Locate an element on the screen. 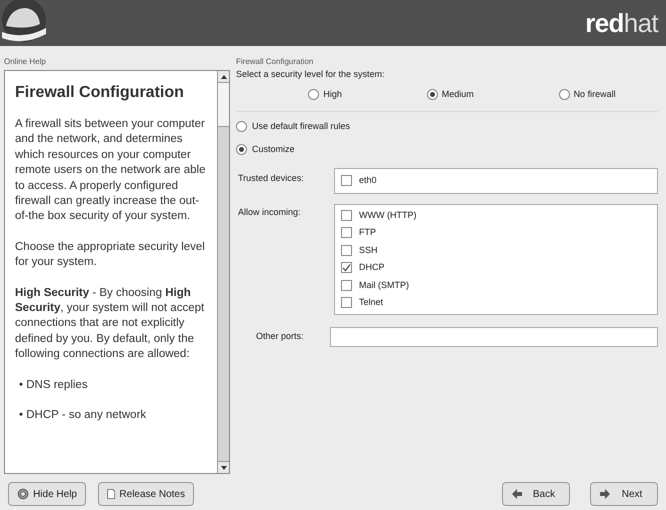 This screenshot has height=510, width=666. help-paragraph: High Security - By choosing High Security, your system will not accept connections that are not explicitly defined by you. By default, only the following connections are allowed: is located at coordinates (110, 324).